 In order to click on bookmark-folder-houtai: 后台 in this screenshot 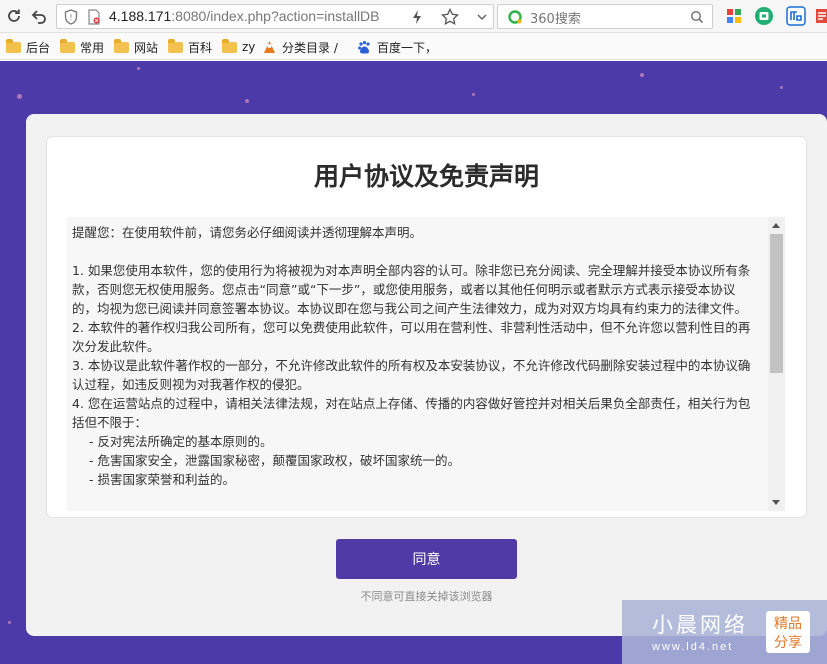, I will do `click(28, 47)`.